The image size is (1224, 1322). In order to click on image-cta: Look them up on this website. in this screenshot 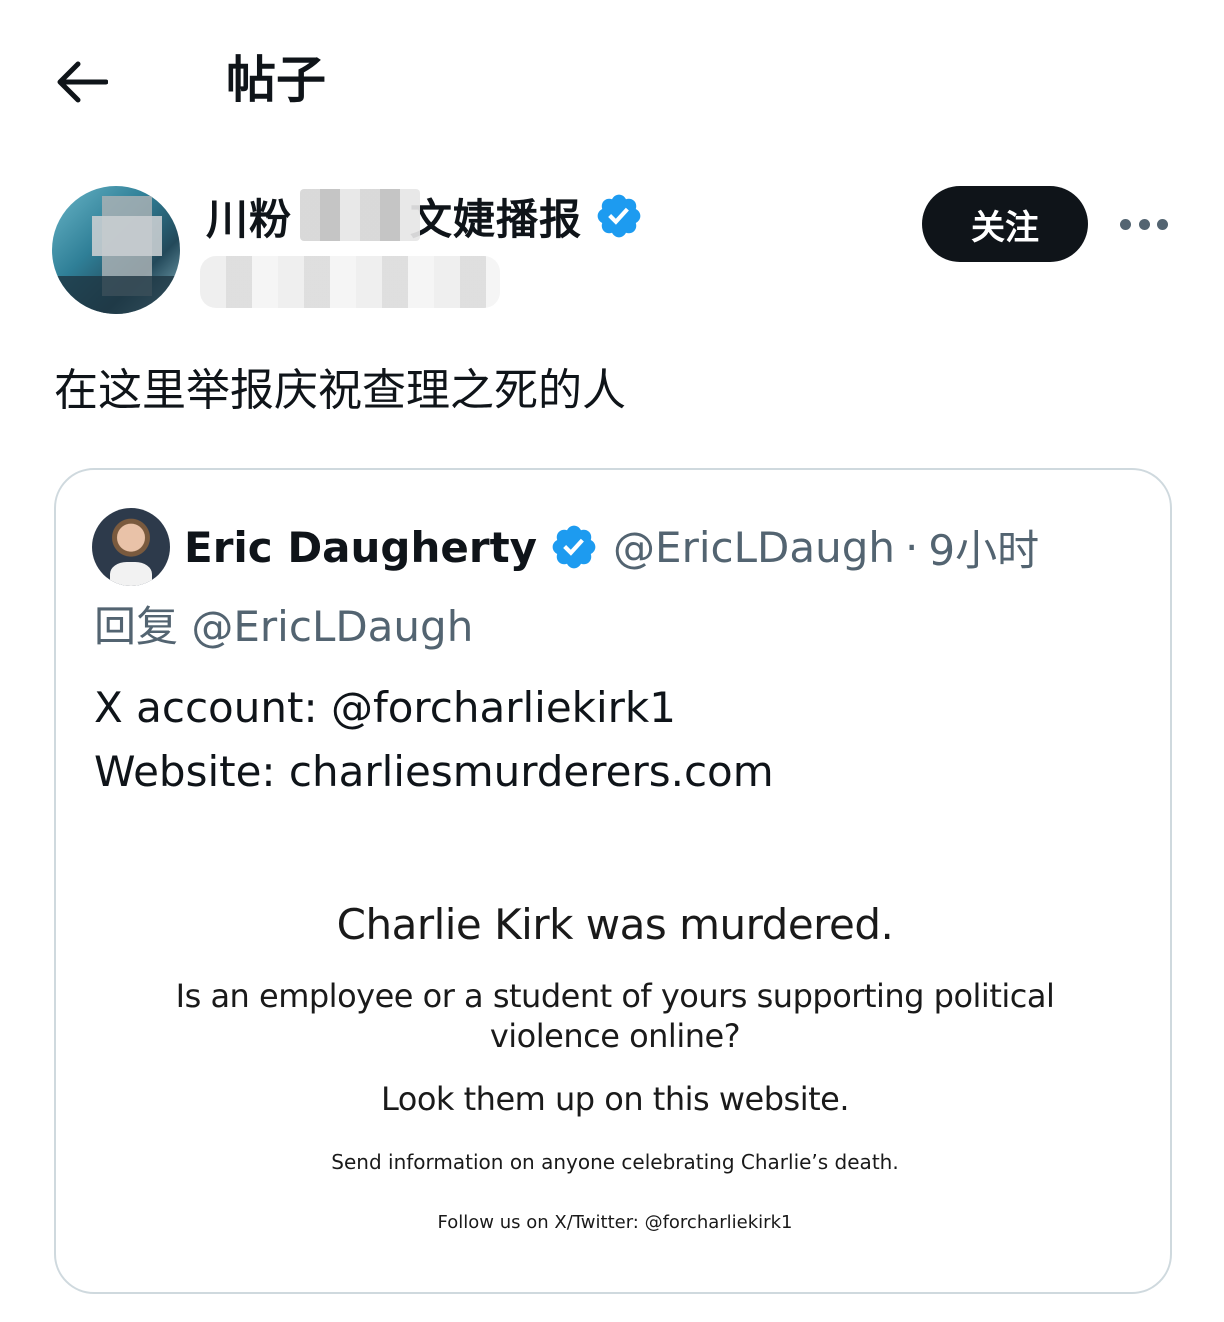, I will do `click(615, 1099)`.